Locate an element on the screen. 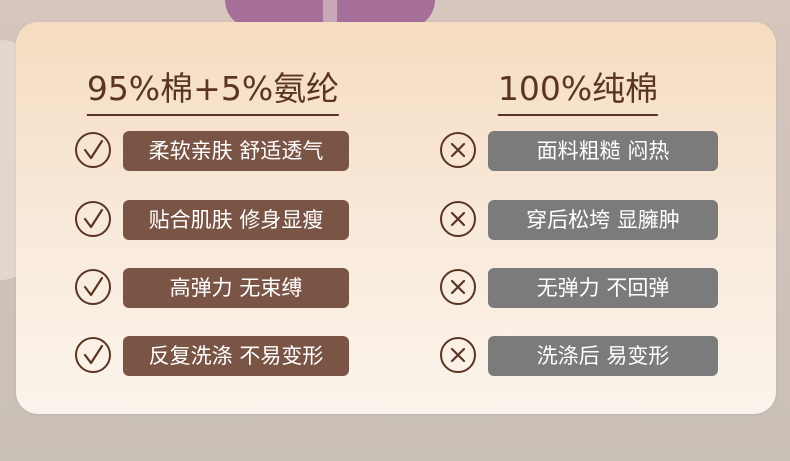 The width and height of the screenshot is (790, 461). right-row-1: 面料粗糙 闷热 is located at coordinates (580, 151).